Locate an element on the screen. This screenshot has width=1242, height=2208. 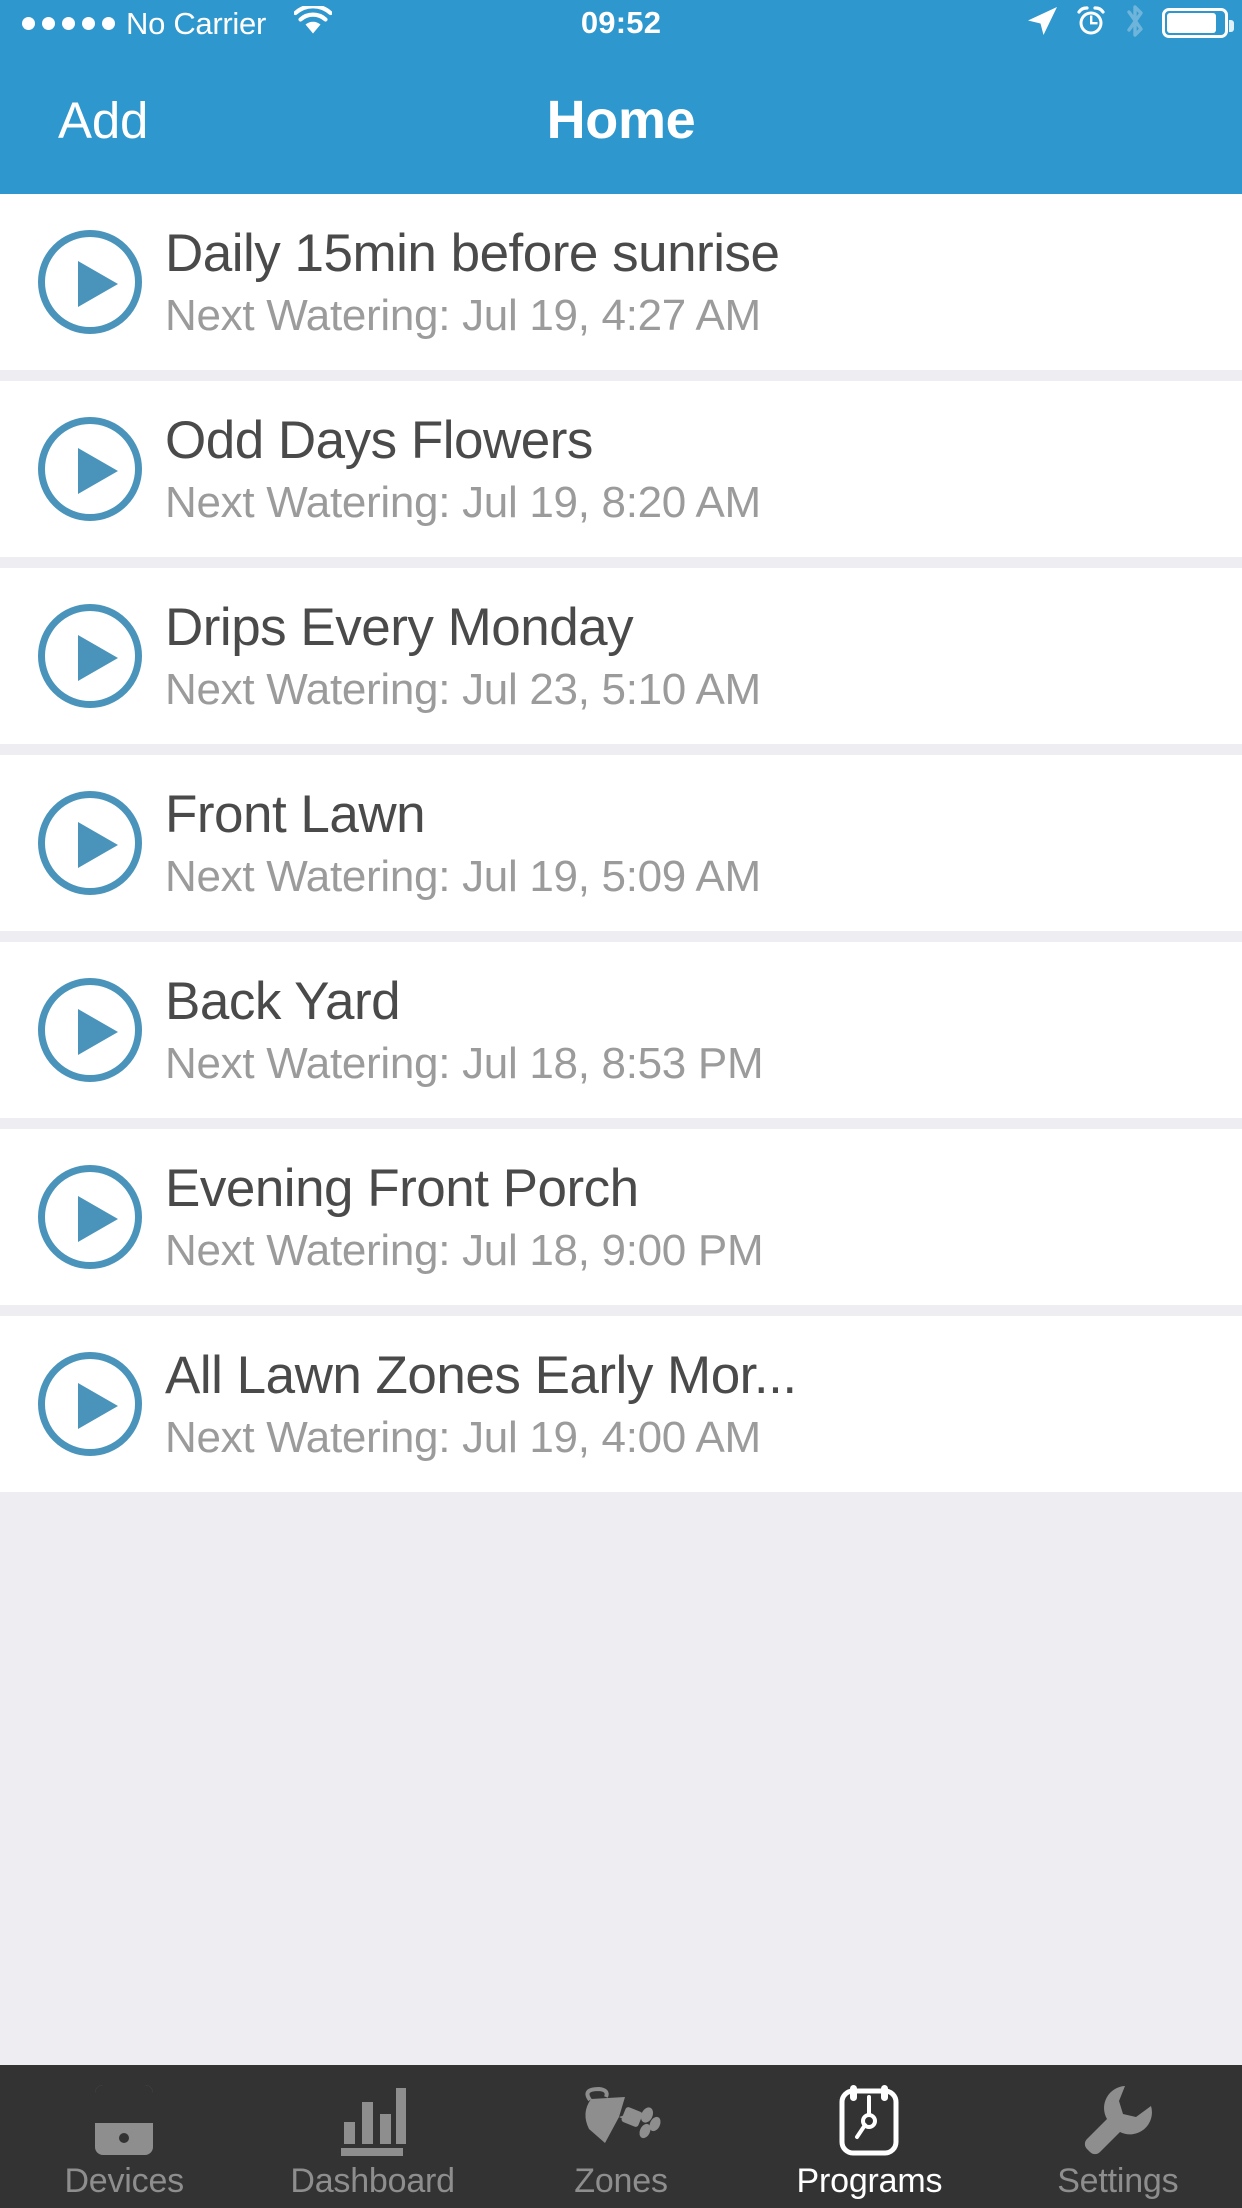
program-next-watering: Next Watering: Jul 19, 8:20 AM is located at coordinates (463, 503).